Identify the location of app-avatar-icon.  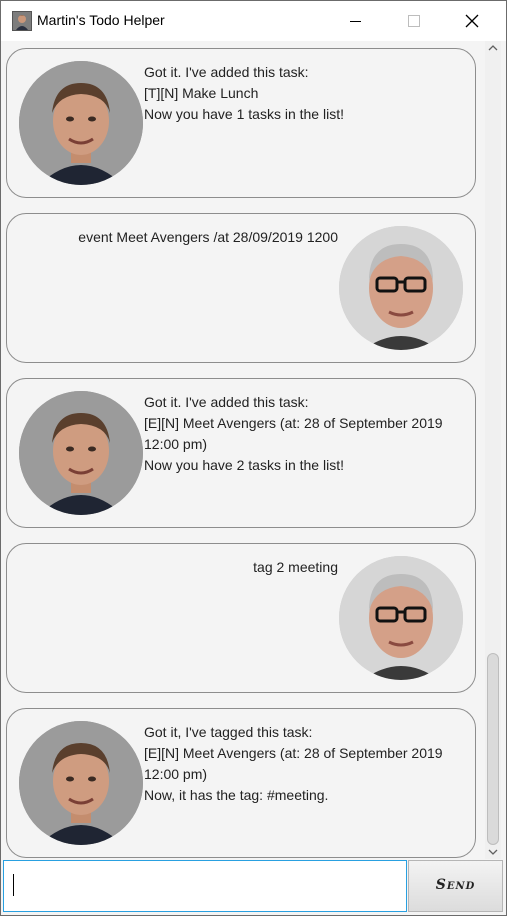
(22, 21).